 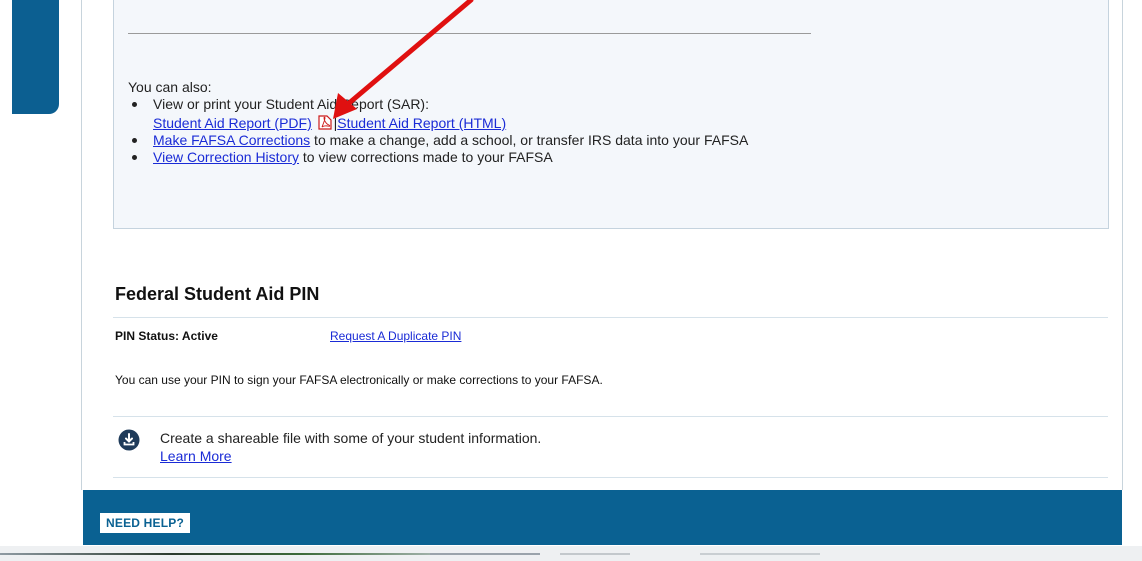 What do you see at coordinates (226, 157) in the screenshot?
I see `correction-history-link: View Correction History` at bounding box center [226, 157].